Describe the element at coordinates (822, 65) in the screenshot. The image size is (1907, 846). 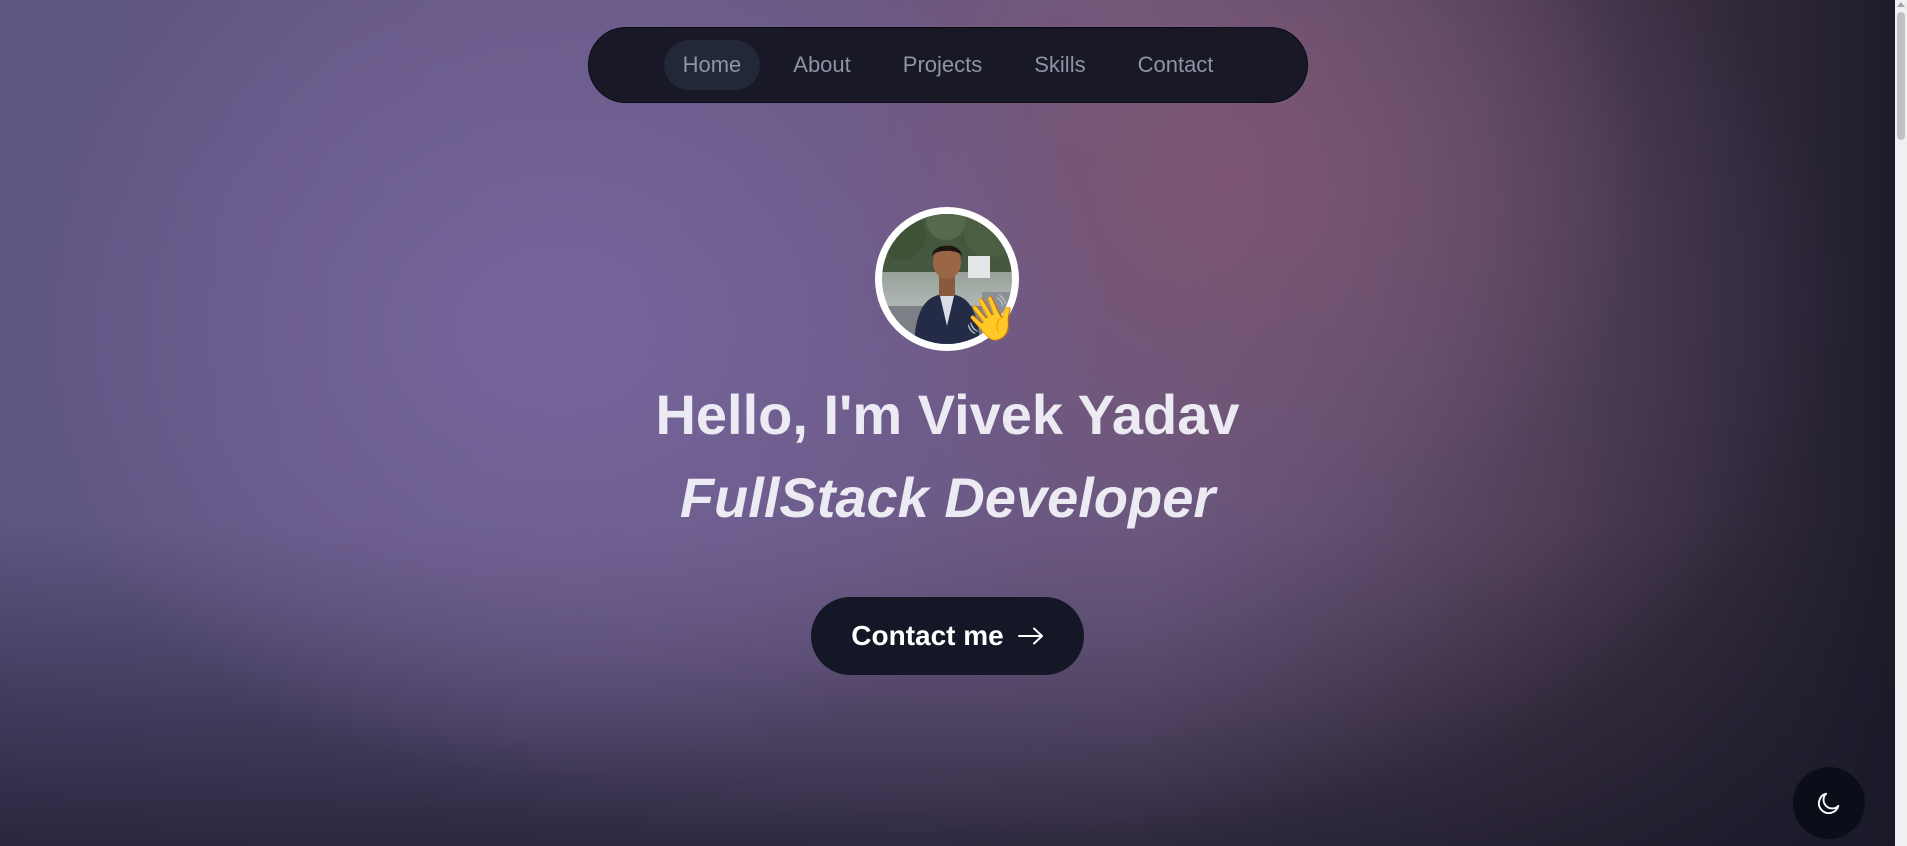
I see `nav-item-about: About` at that location.